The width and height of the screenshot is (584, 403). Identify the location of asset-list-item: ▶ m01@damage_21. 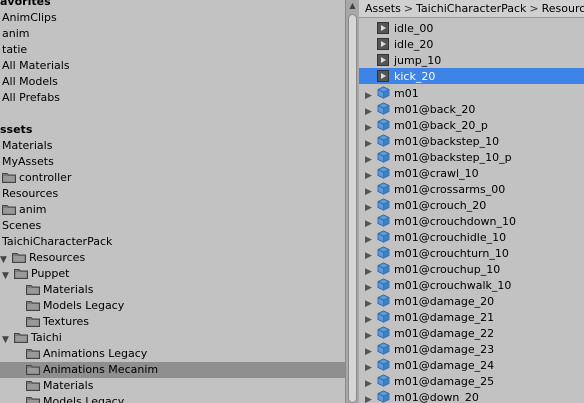
(471, 316).